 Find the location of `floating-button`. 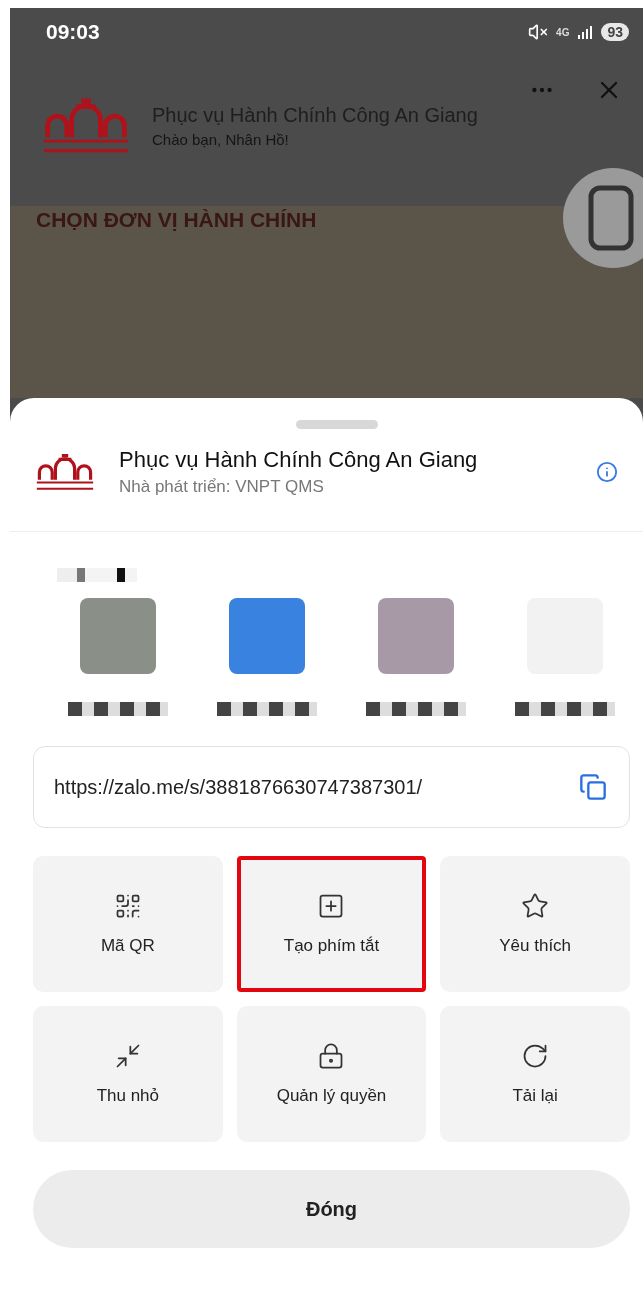

floating-button is located at coordinates (603, 218).